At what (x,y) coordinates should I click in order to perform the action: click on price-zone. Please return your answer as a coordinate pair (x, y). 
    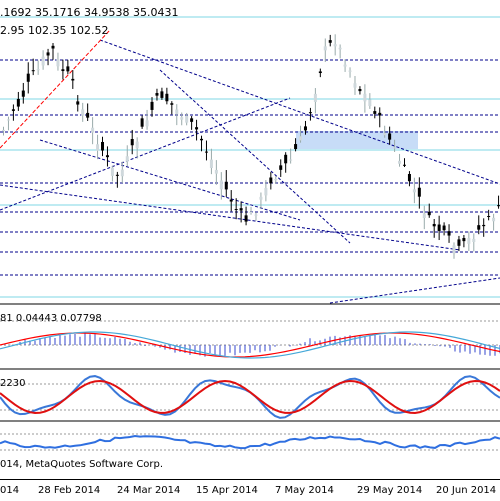
    Looking at the image, I should click on (357, 140).